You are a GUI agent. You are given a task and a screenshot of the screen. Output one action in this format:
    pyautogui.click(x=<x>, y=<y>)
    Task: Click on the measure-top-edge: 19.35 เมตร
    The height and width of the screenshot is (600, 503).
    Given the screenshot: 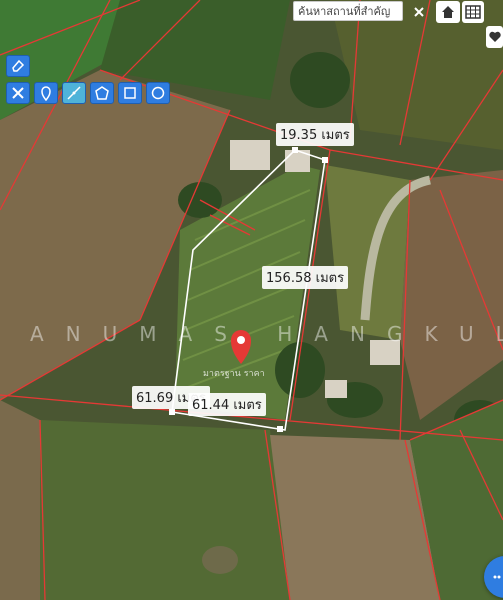 What is the action you would take?
    pyautogui.click(x=315, y=134)
    